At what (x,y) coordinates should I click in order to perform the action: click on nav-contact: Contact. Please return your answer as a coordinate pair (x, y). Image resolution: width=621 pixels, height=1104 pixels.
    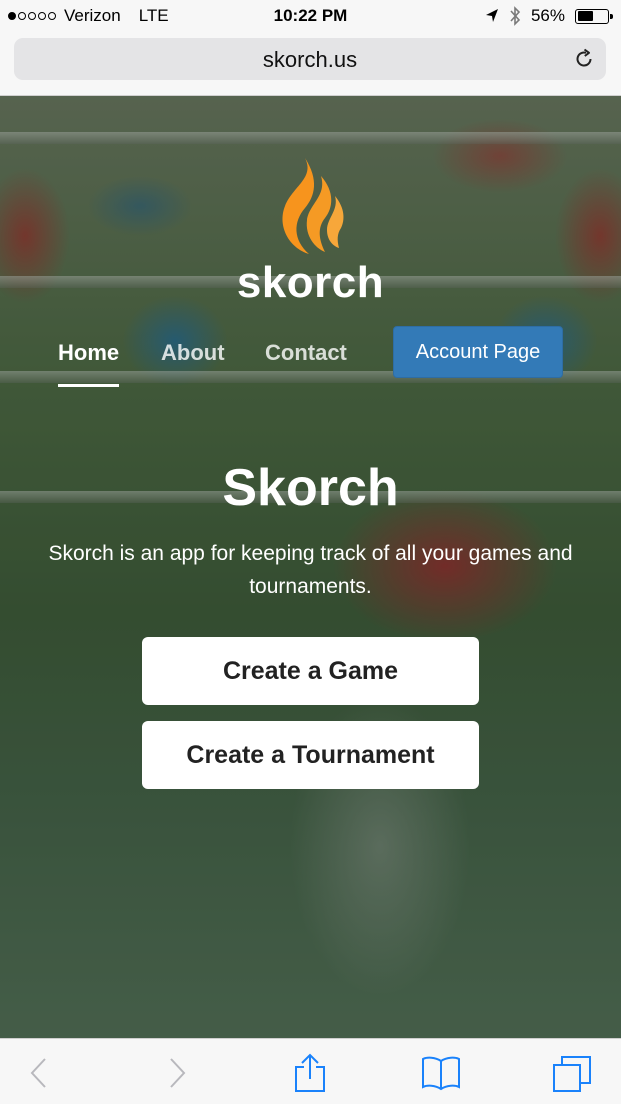
    Looking at the image, I should click on (306, 353).